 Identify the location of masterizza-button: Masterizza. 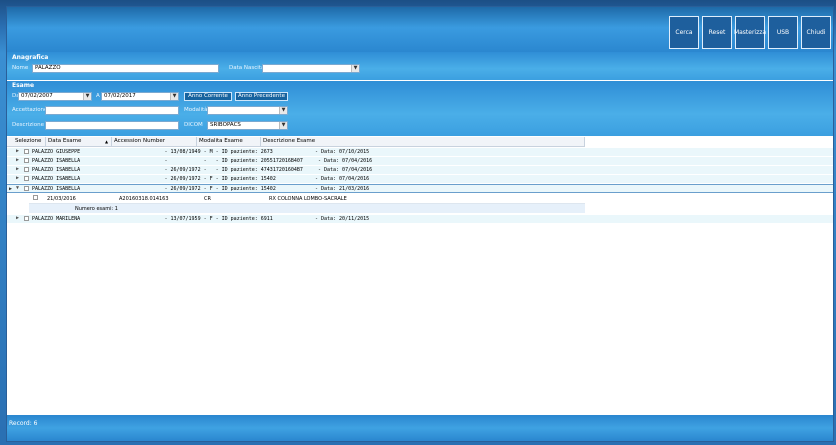
(750, 32).